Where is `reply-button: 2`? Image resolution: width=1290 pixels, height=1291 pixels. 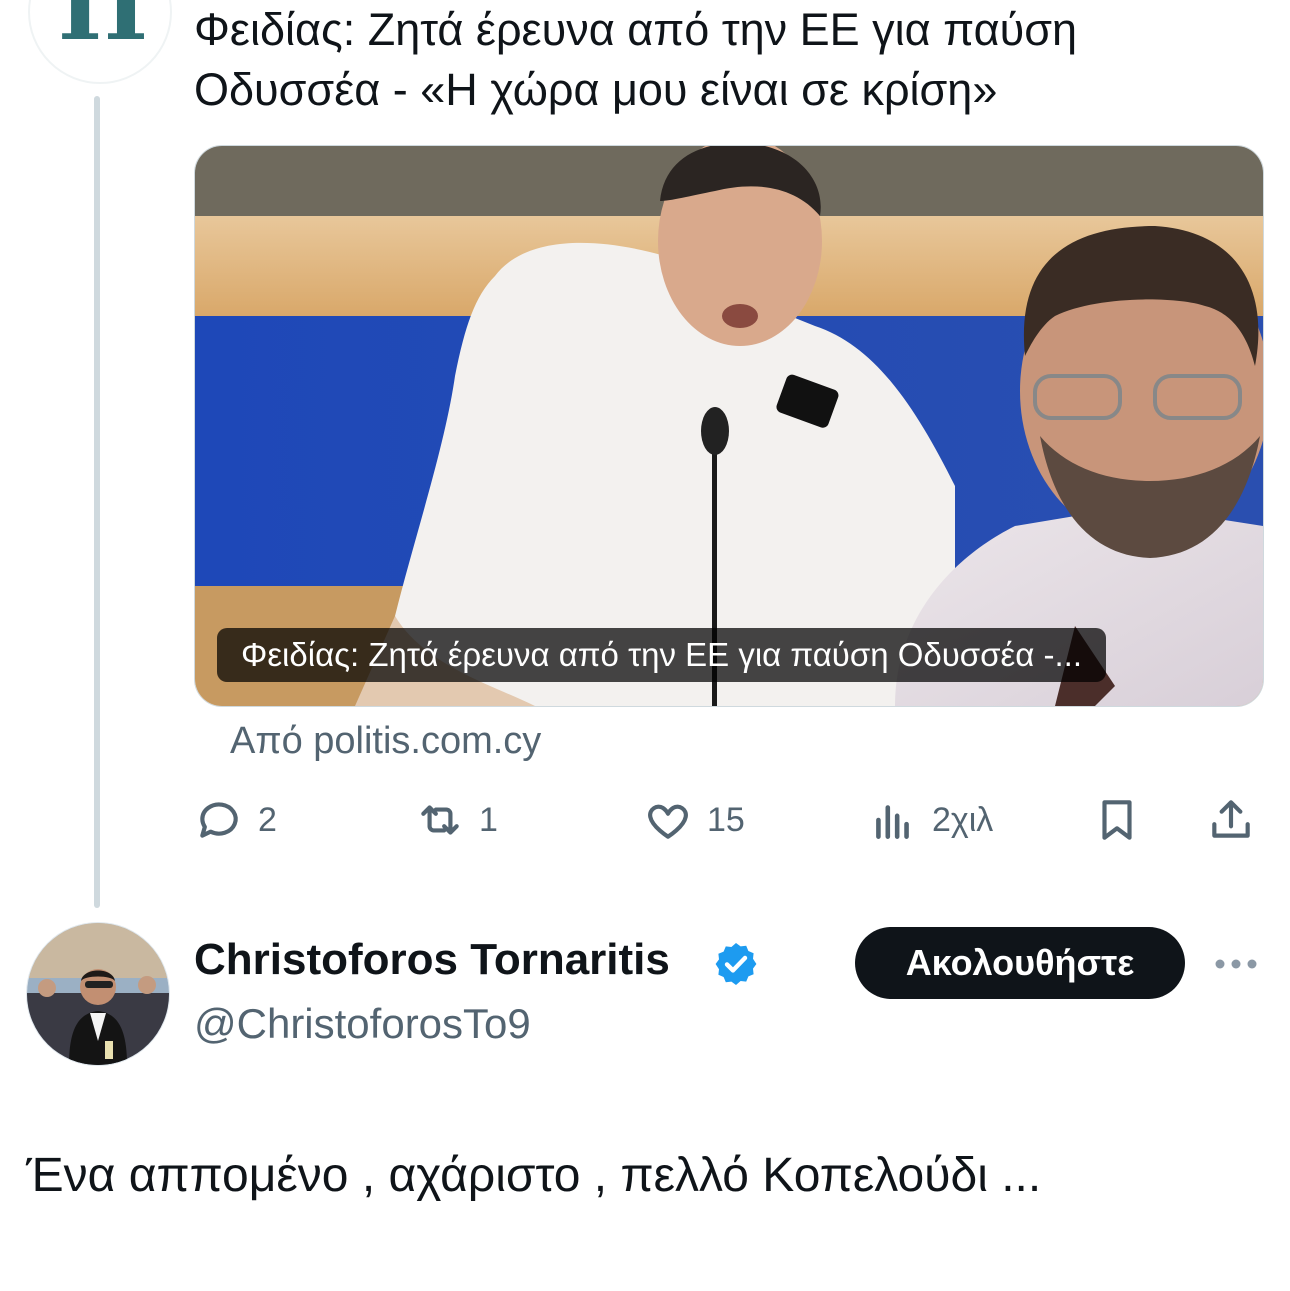
reply-button: 2 is located at coordinates (235, 820).